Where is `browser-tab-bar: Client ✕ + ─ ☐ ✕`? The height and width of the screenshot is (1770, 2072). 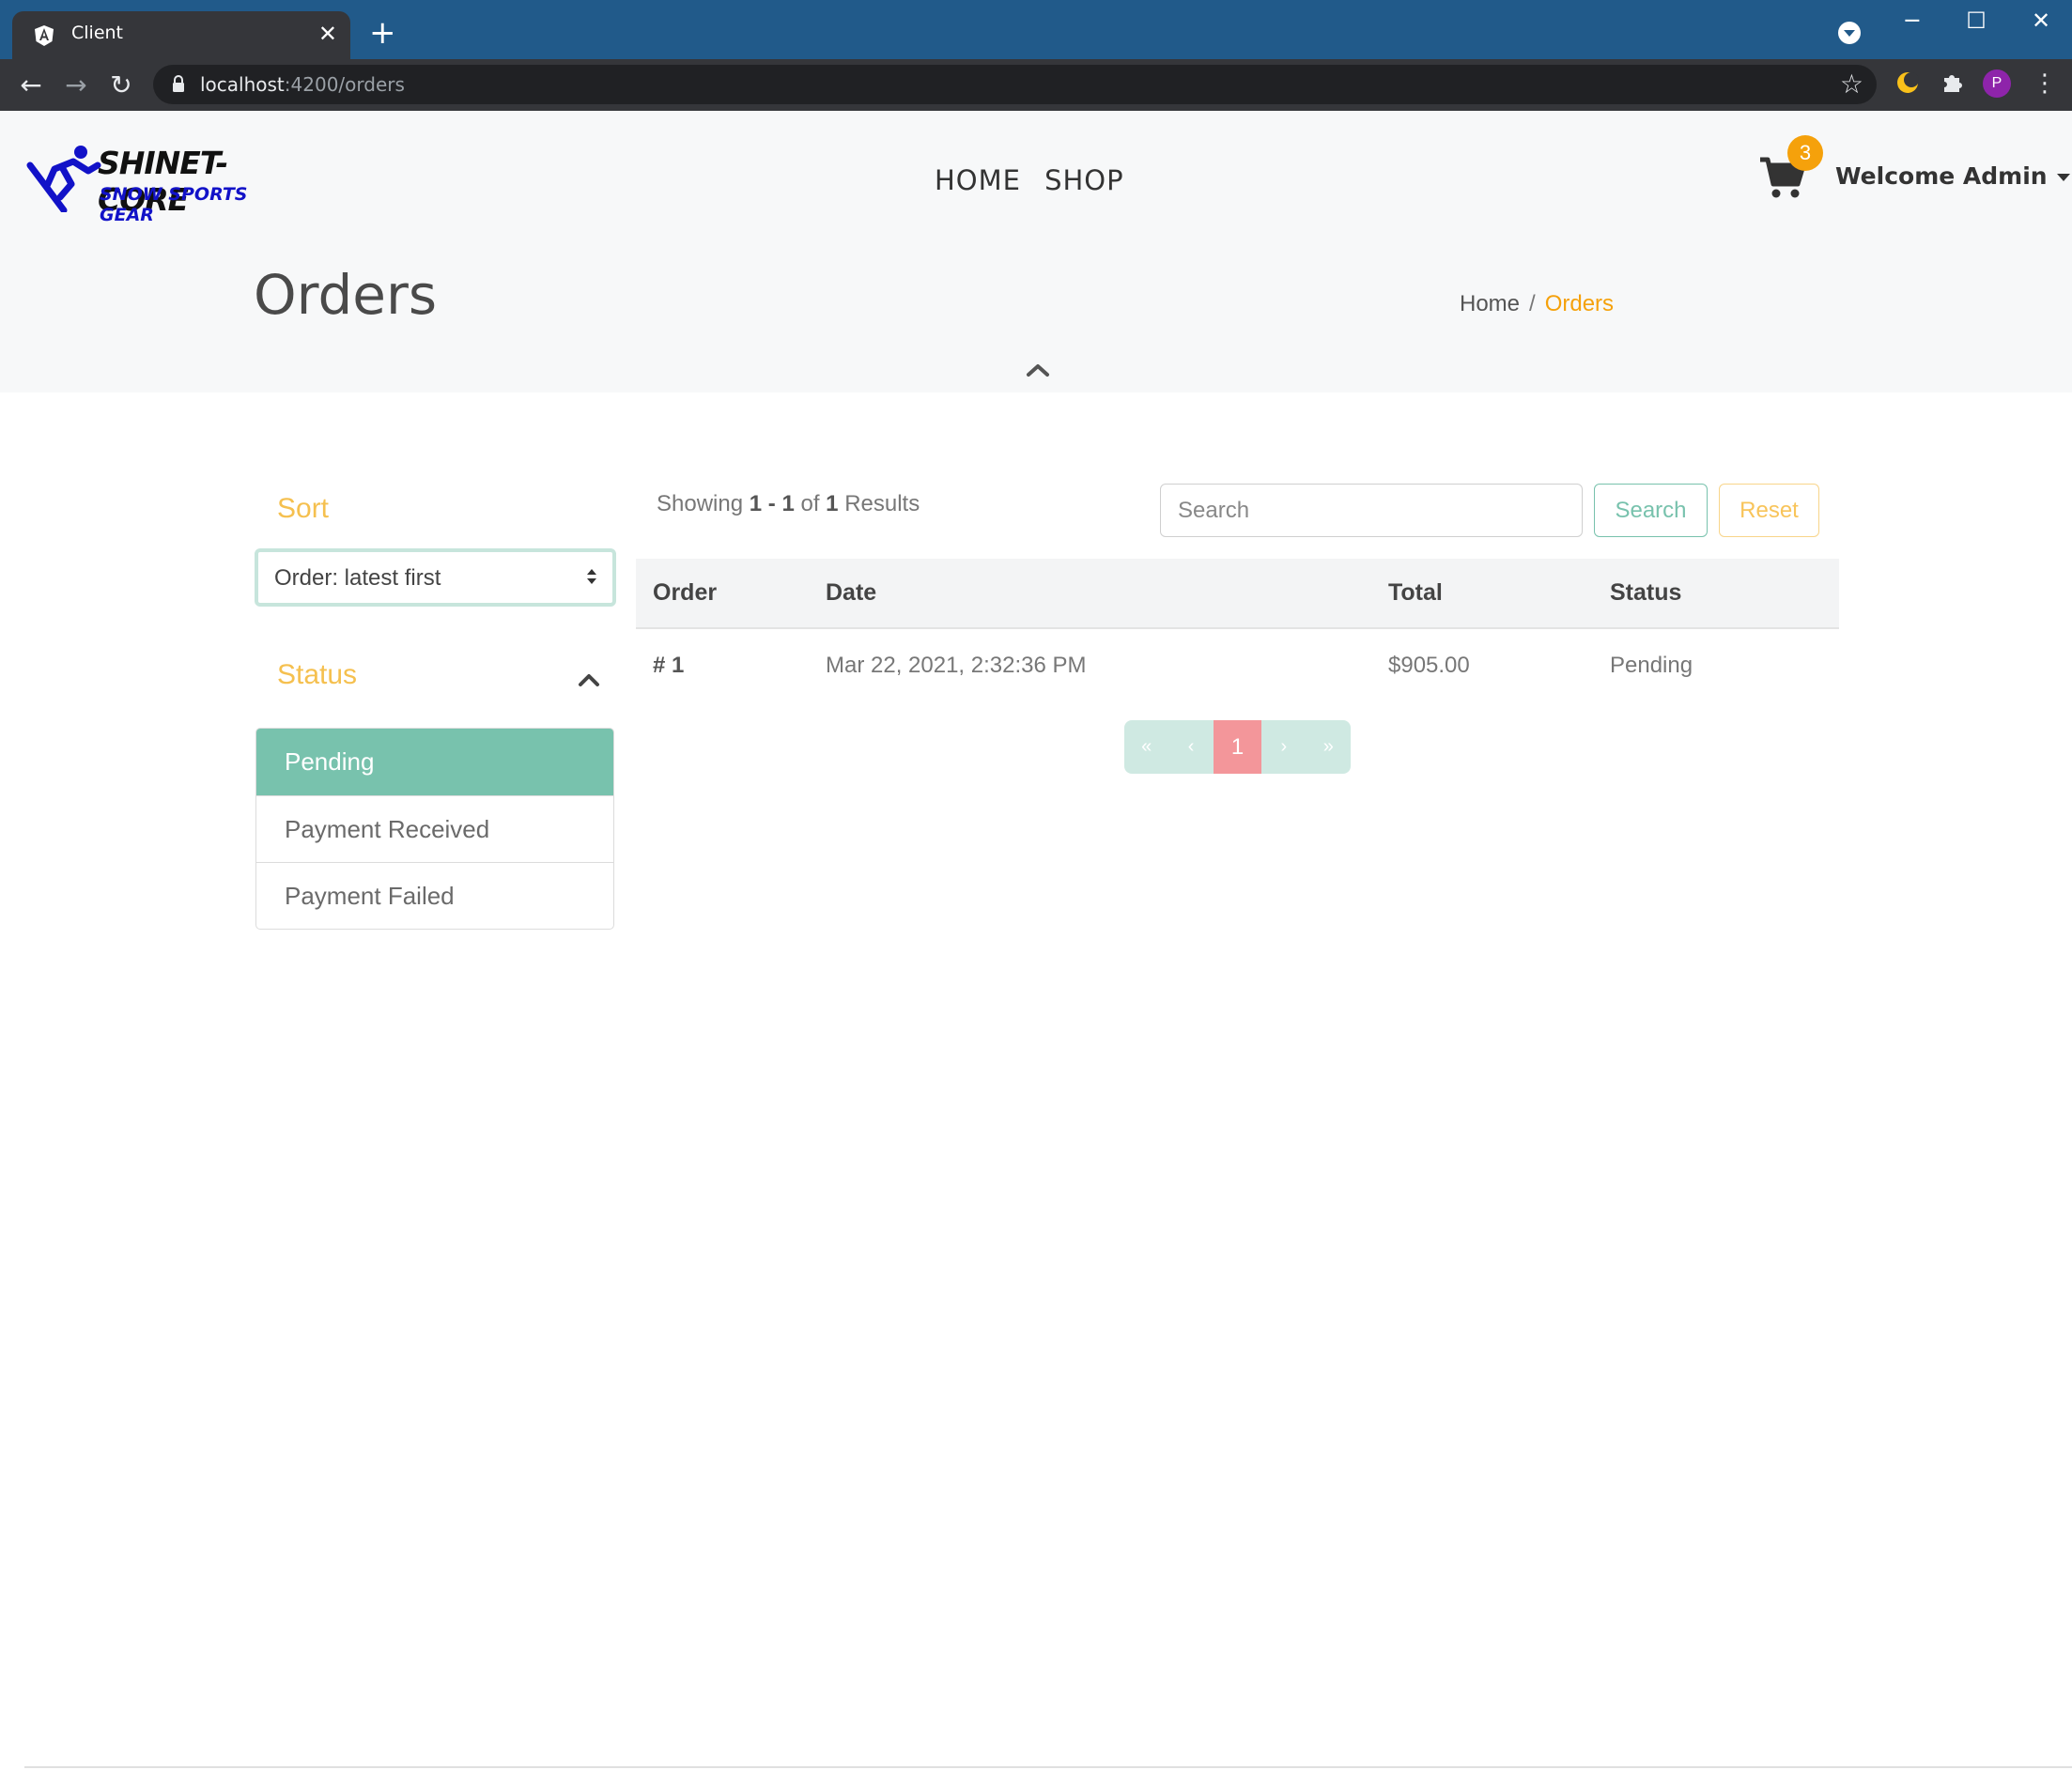 browser-tab-bar: Client ✕ + ─ ☐ ✕ is located at coordinates (1036, 29).